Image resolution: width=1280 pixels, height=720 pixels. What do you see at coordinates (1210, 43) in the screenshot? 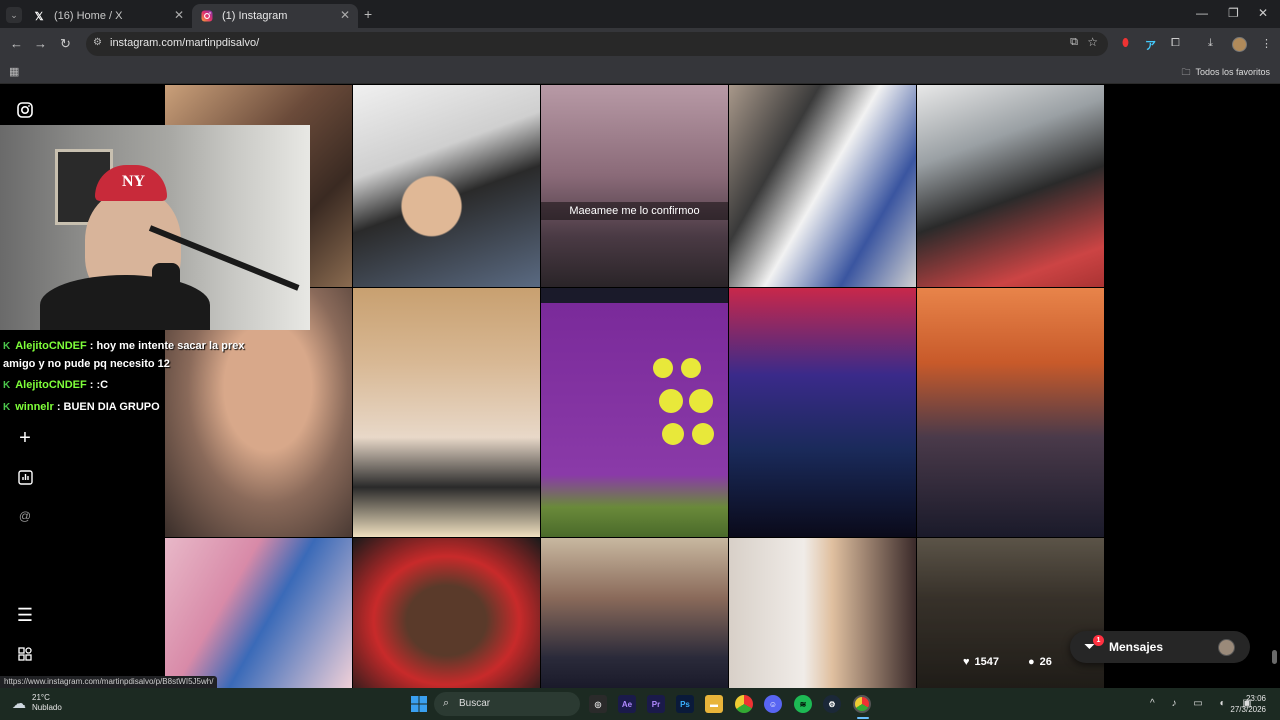
I see `download-icon: ⤓` at bounding box center [1210, 43].